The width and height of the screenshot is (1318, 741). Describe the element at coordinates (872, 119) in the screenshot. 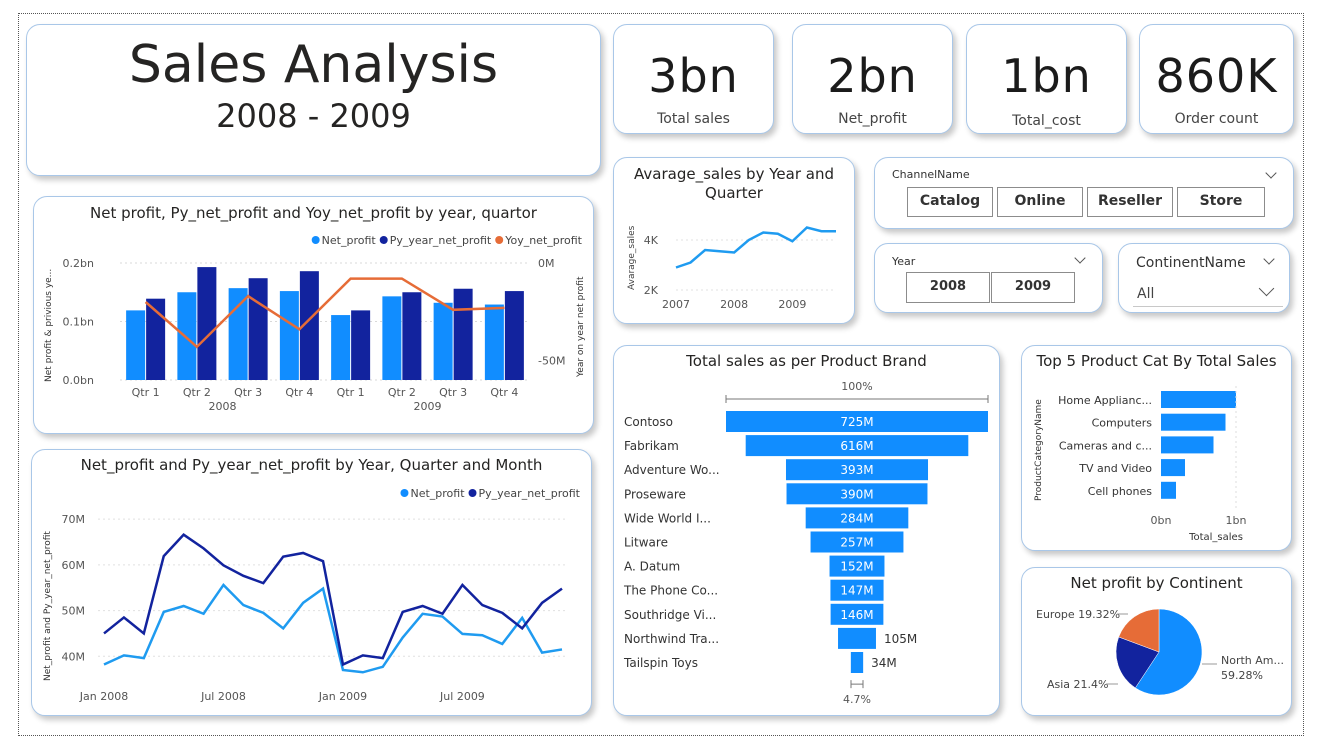

I see `kpi-label: Net_profit` at that location.